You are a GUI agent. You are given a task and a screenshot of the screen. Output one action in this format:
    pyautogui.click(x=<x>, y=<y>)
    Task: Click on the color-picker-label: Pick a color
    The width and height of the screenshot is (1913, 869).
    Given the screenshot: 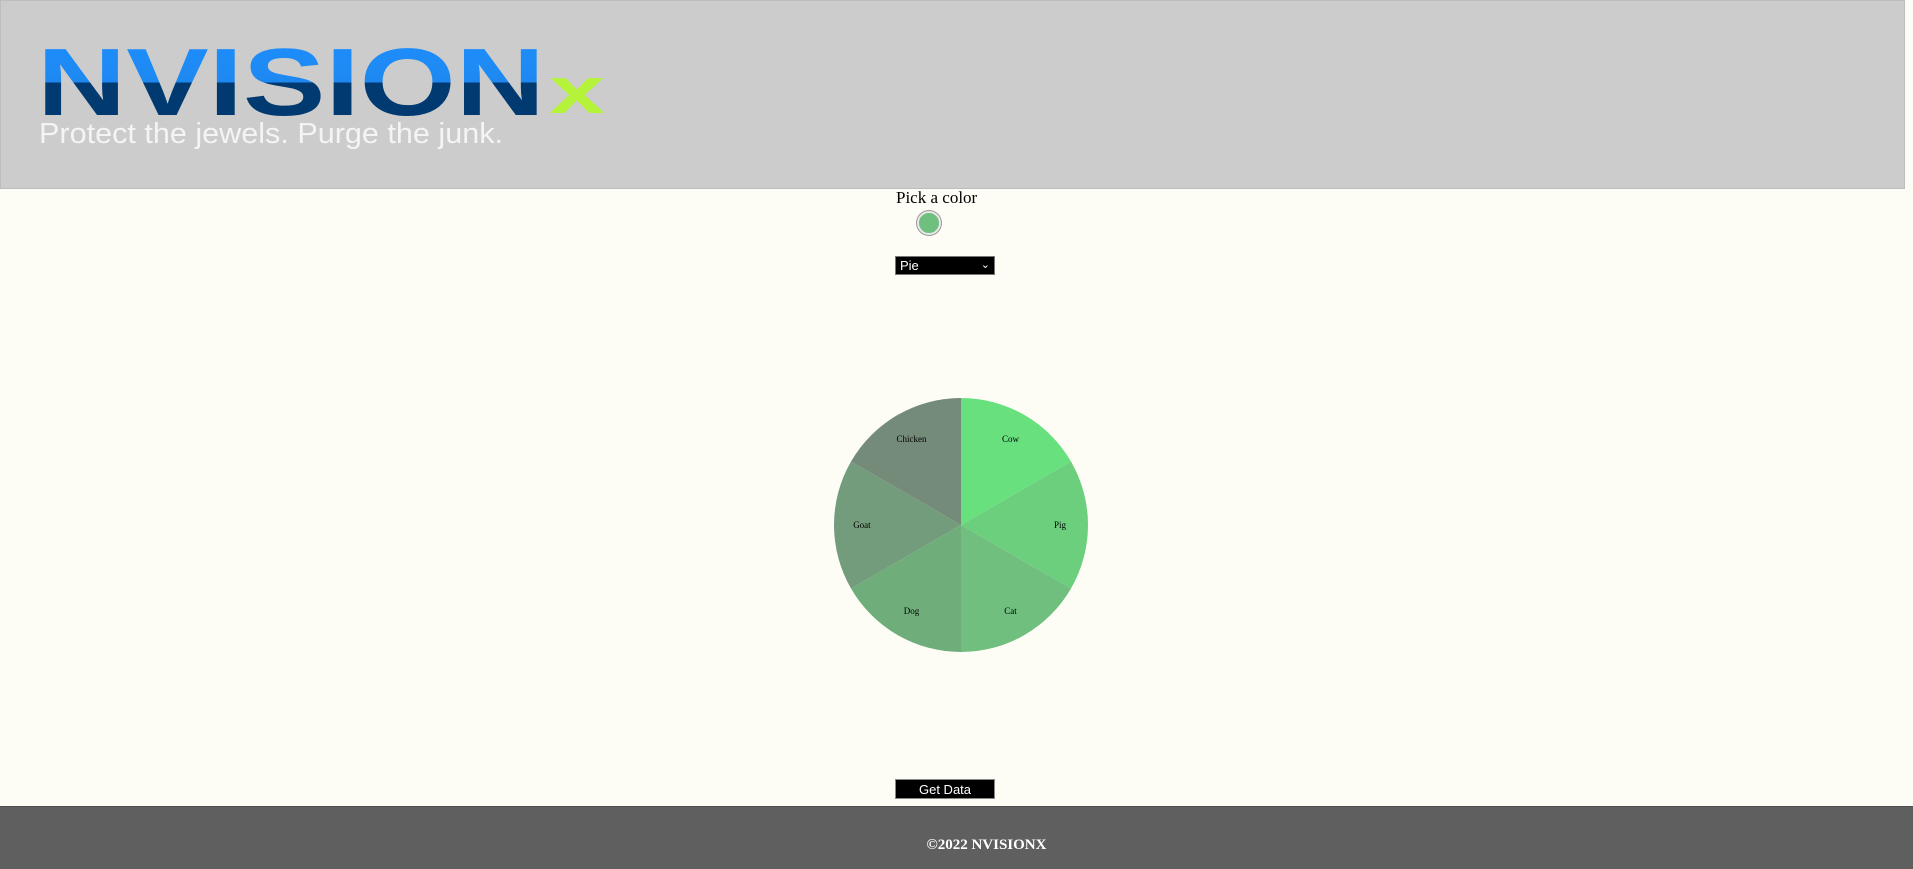 What is the action you would take?
    pyautogui.click(x=937, y=197)
    